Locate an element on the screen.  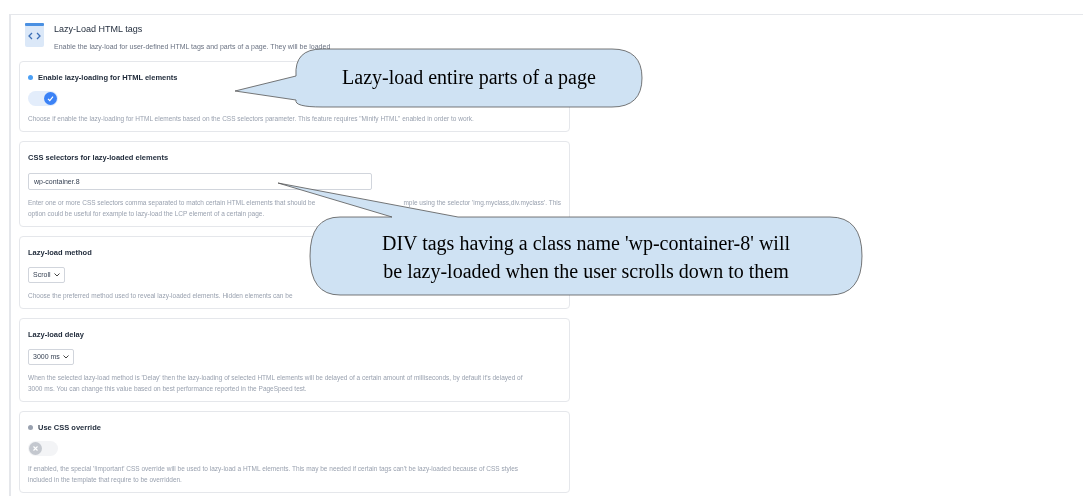
callout-text: Lazy-load entire parts of a page is located at coordinates (469, 78).